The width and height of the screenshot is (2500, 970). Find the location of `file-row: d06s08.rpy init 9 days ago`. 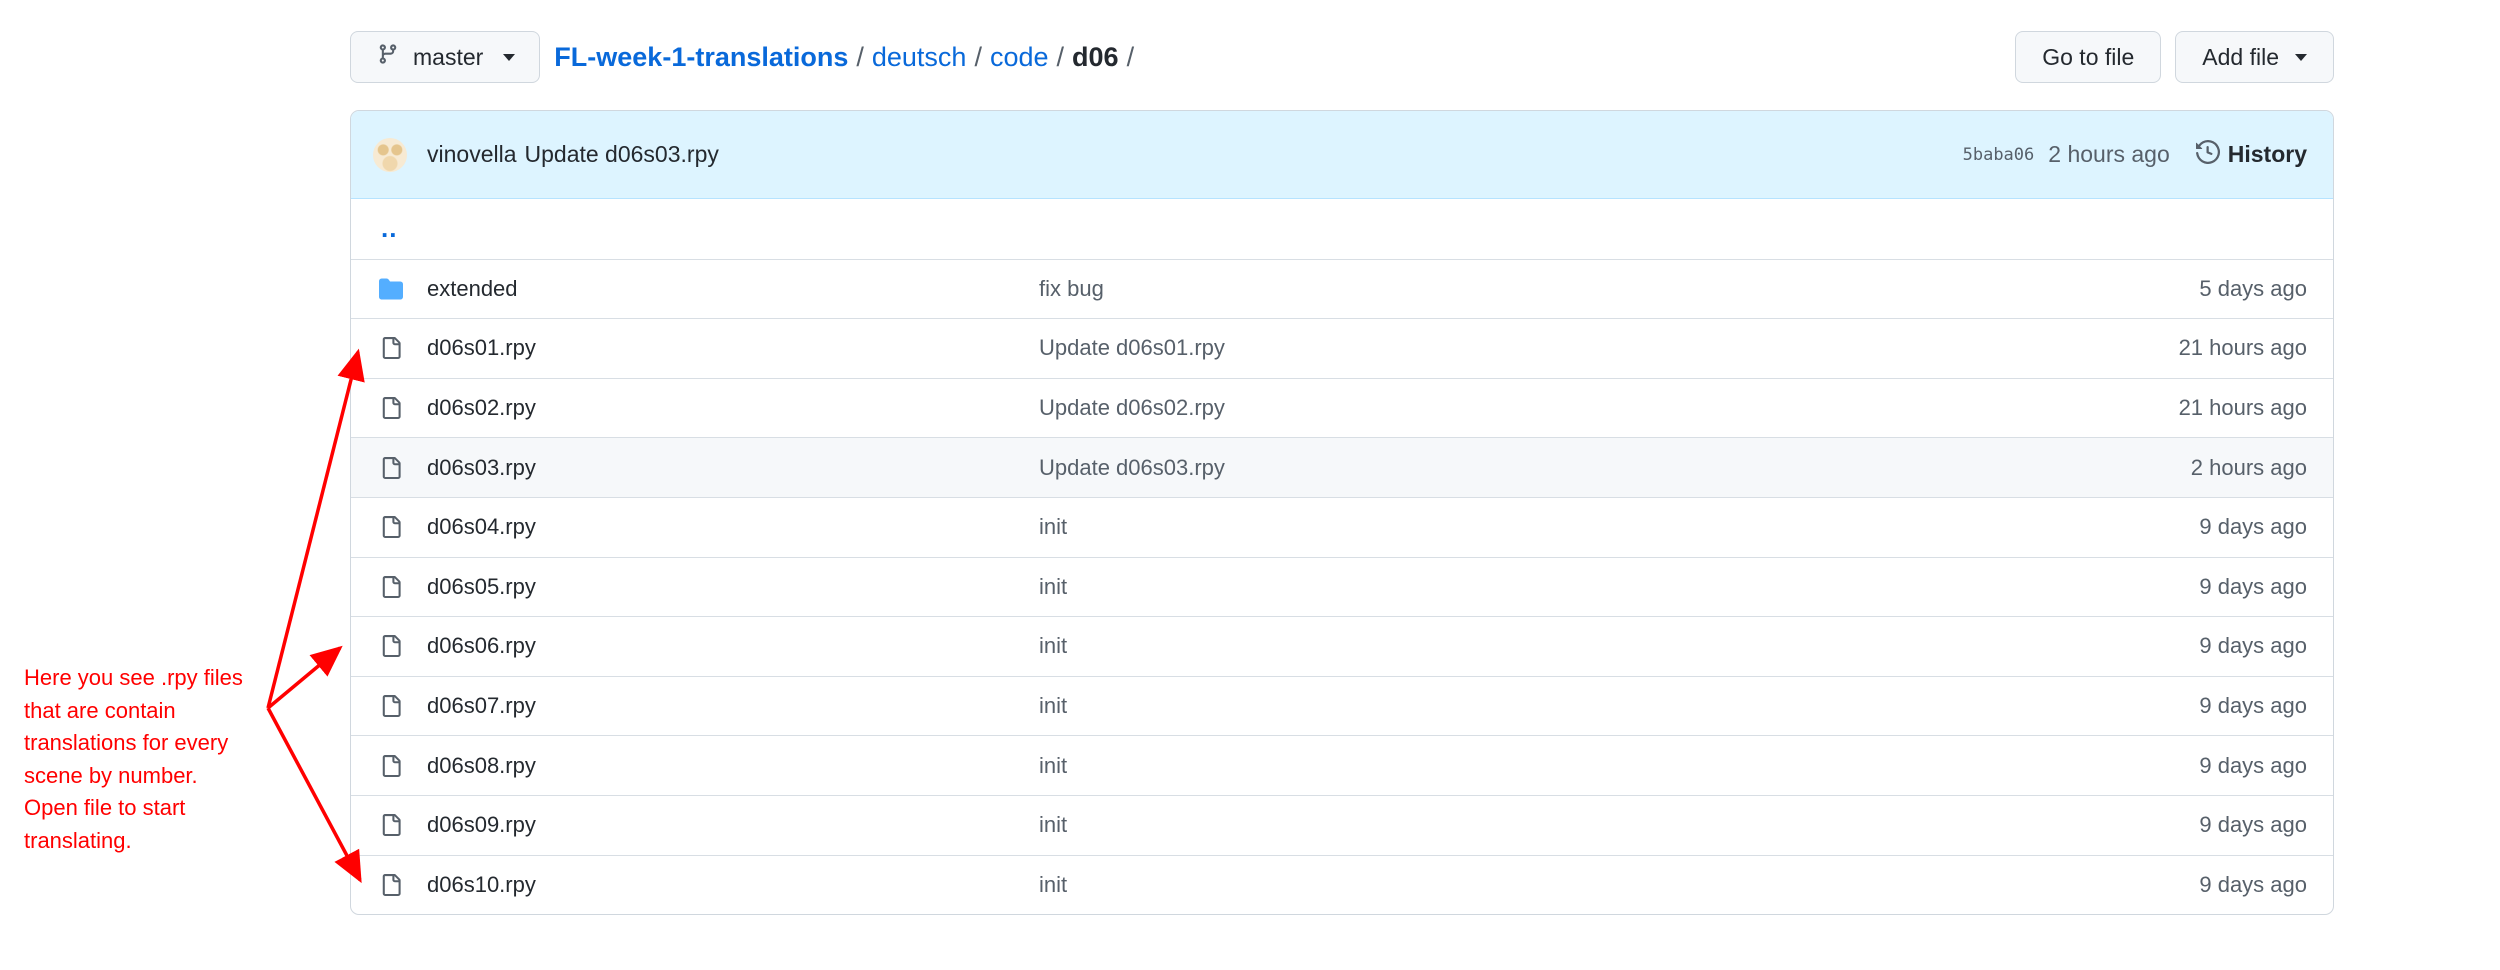

file-row: d06s08.rpy init 9 days ago is located at coordinates (1342, 765).